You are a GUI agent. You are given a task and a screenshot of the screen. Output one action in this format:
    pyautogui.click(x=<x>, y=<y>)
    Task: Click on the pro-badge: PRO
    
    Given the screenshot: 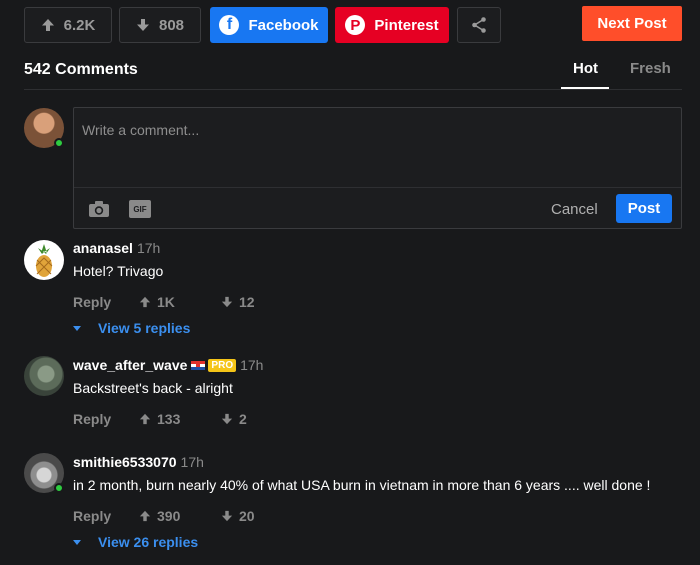 What is the action you would take?
    pyautogui.click(x=222, y=365)
    